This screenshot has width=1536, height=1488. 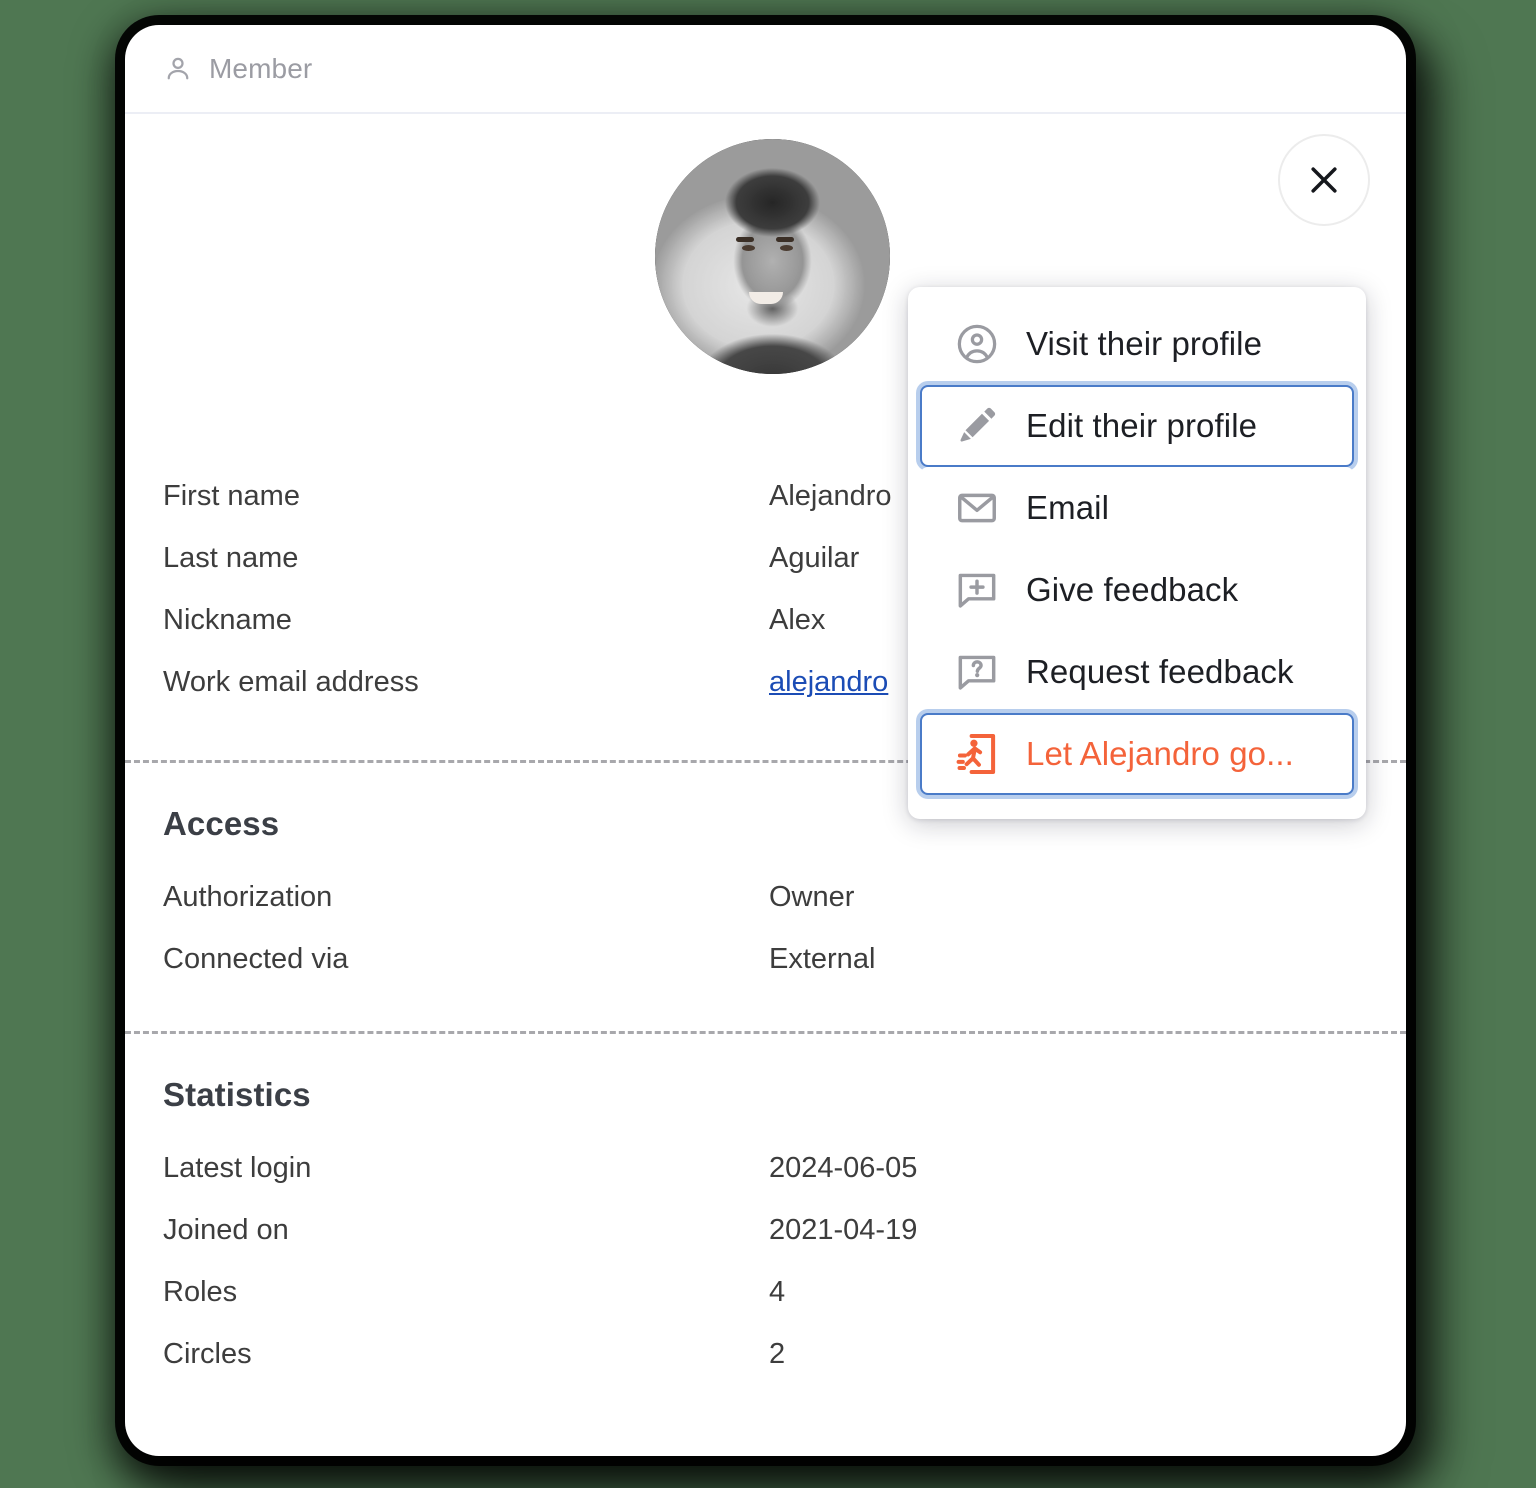 I want to click on avatar-photo, so click(x=772, y=256).